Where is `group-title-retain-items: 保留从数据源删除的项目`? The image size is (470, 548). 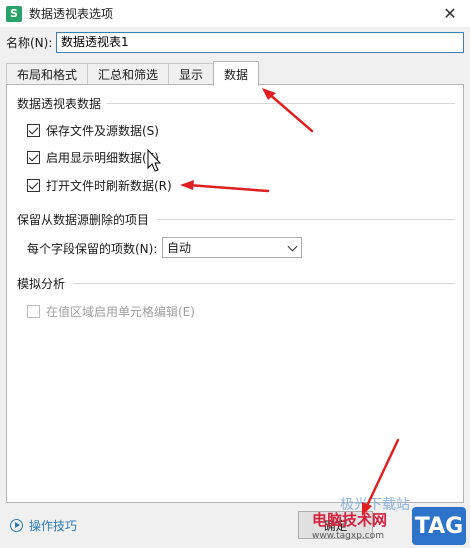
group-title-retain-items: 保留从数据源删除的项目 is located at coordinates (83, 220).